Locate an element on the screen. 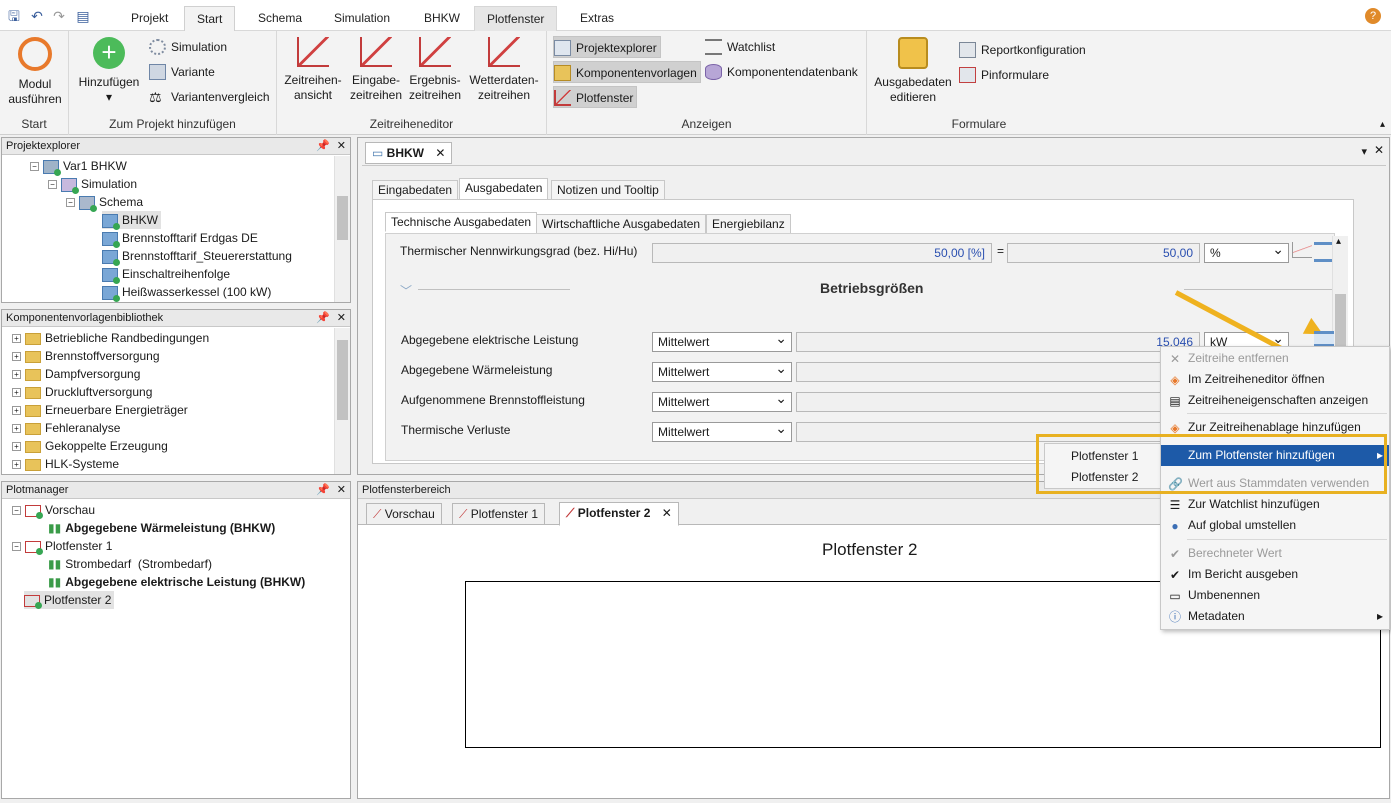 The image size is (1391, 803). reportkonfiguration-button: Reportkonfiguration is located at coordinates (1022, 50).